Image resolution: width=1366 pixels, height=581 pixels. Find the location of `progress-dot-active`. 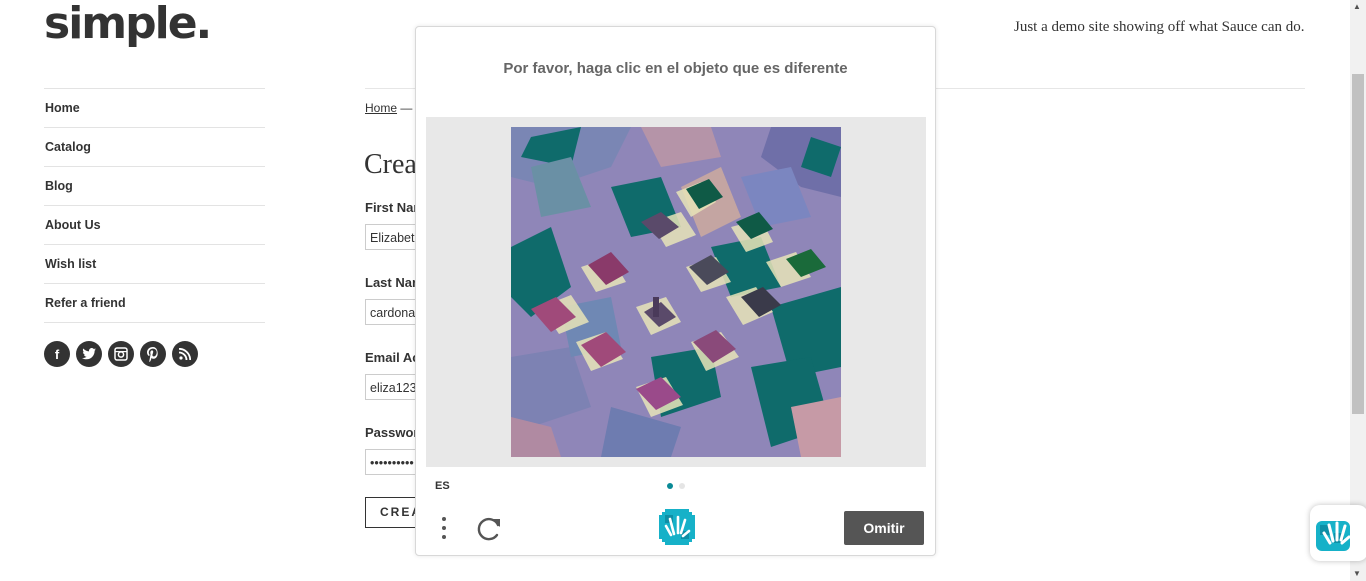

progress-dot-active is located at coordinates (670, 486).